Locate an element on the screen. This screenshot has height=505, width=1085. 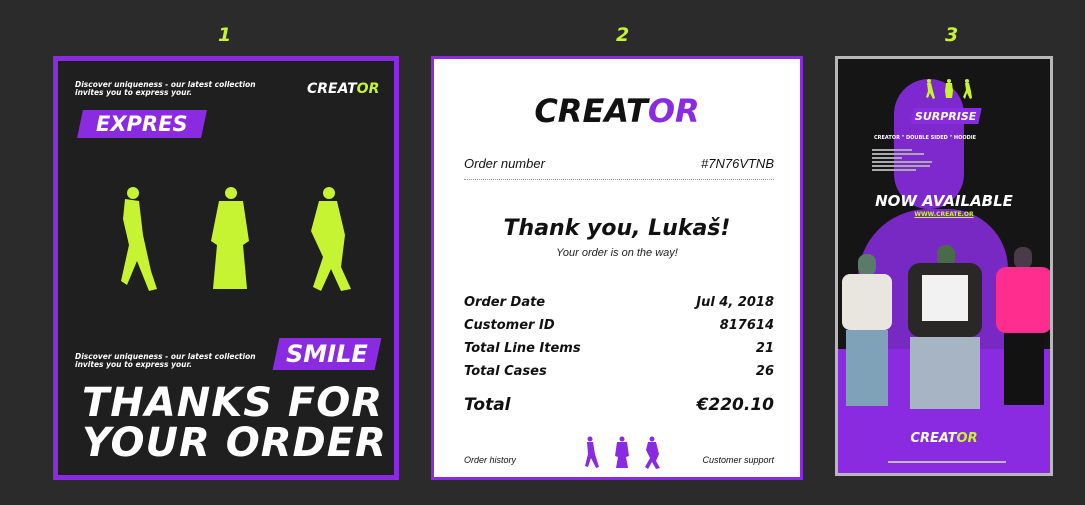
model-2-image is located at coordinates (945, 327).